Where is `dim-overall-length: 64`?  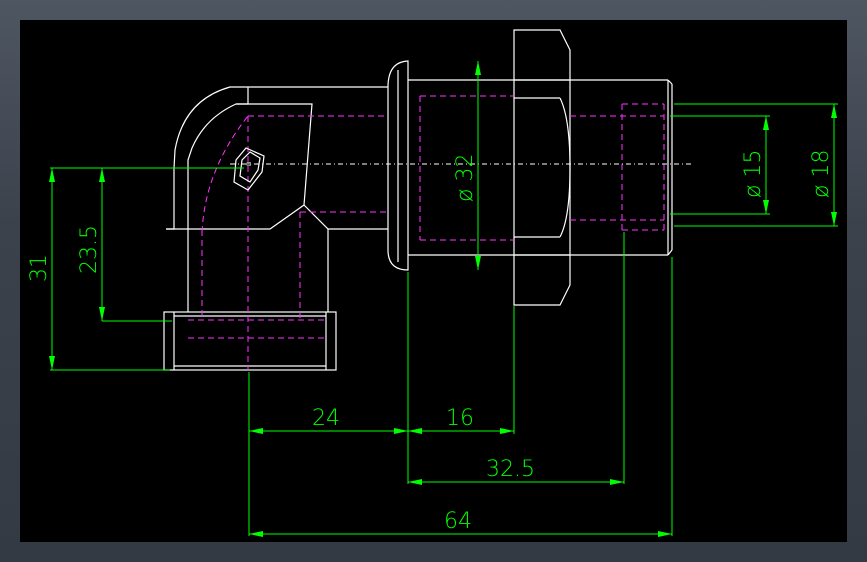 dim-overall-length: 64 is located at coordinates (458, 521).